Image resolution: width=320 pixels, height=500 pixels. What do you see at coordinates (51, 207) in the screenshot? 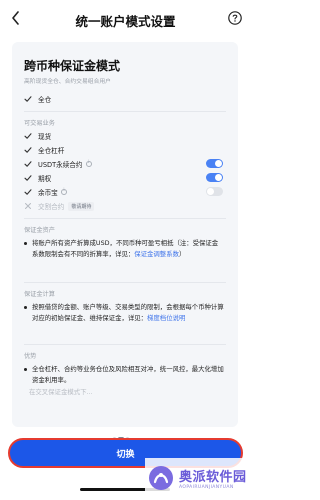
I see `delivery-label: 交割合约` at bounding box center [51, 207].